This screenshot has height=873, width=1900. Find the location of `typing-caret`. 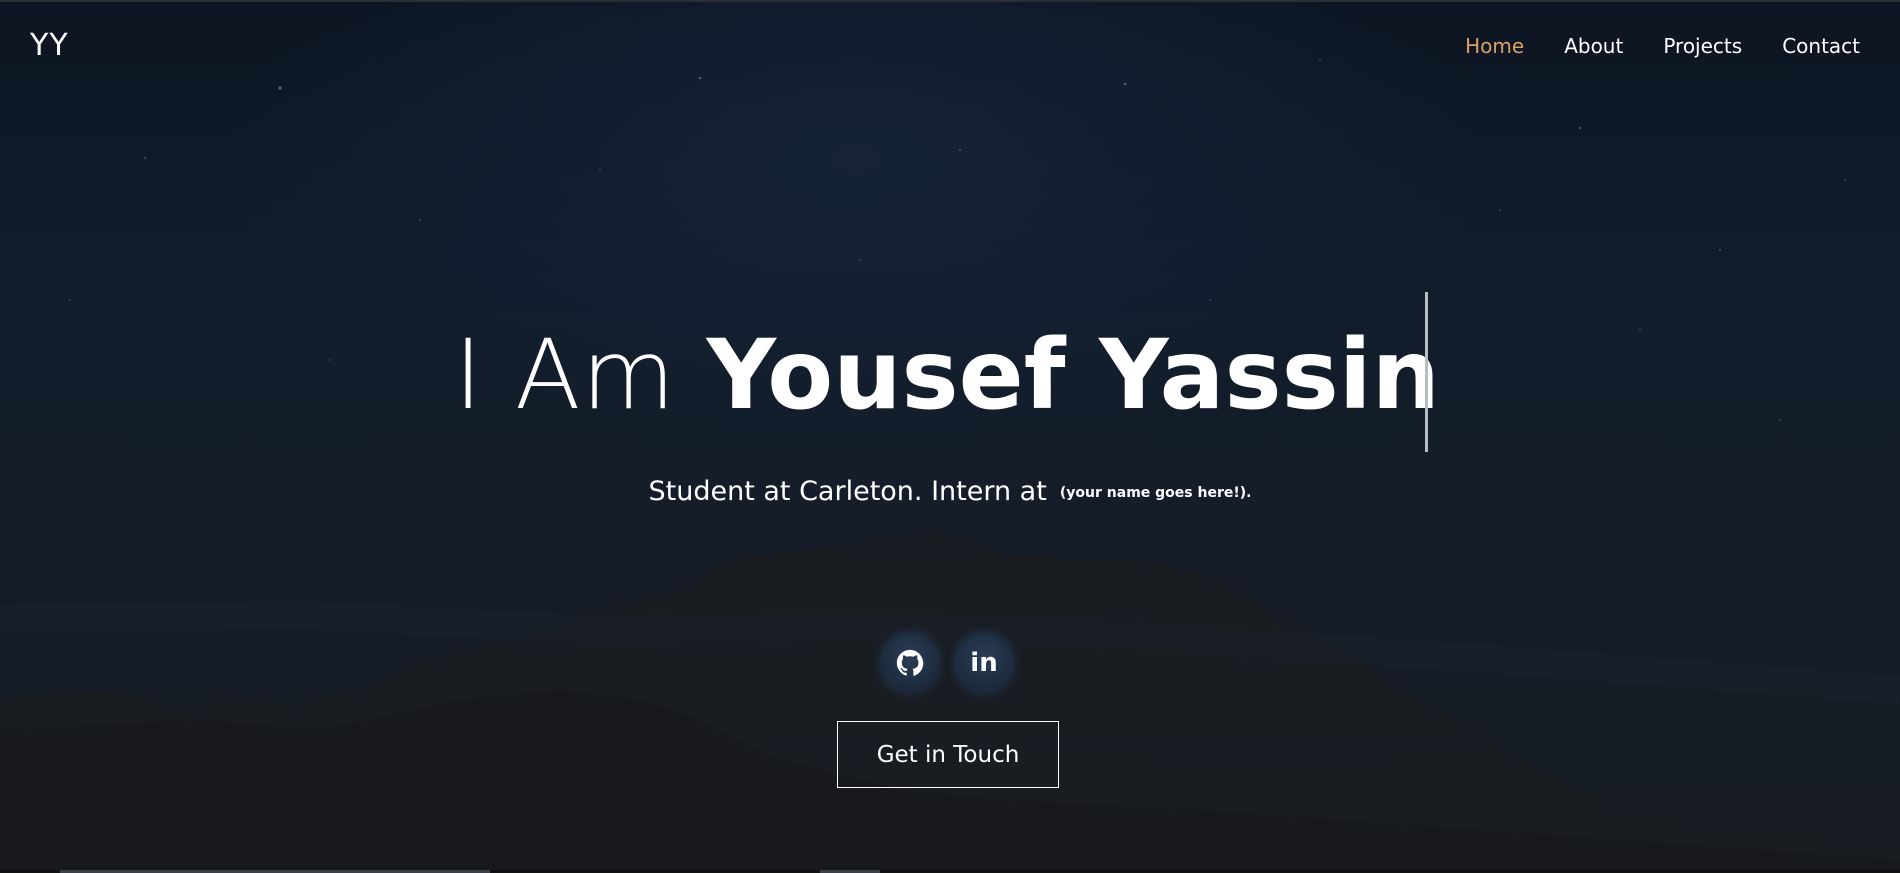

typing-caret is located at coordinates (1426, 372).